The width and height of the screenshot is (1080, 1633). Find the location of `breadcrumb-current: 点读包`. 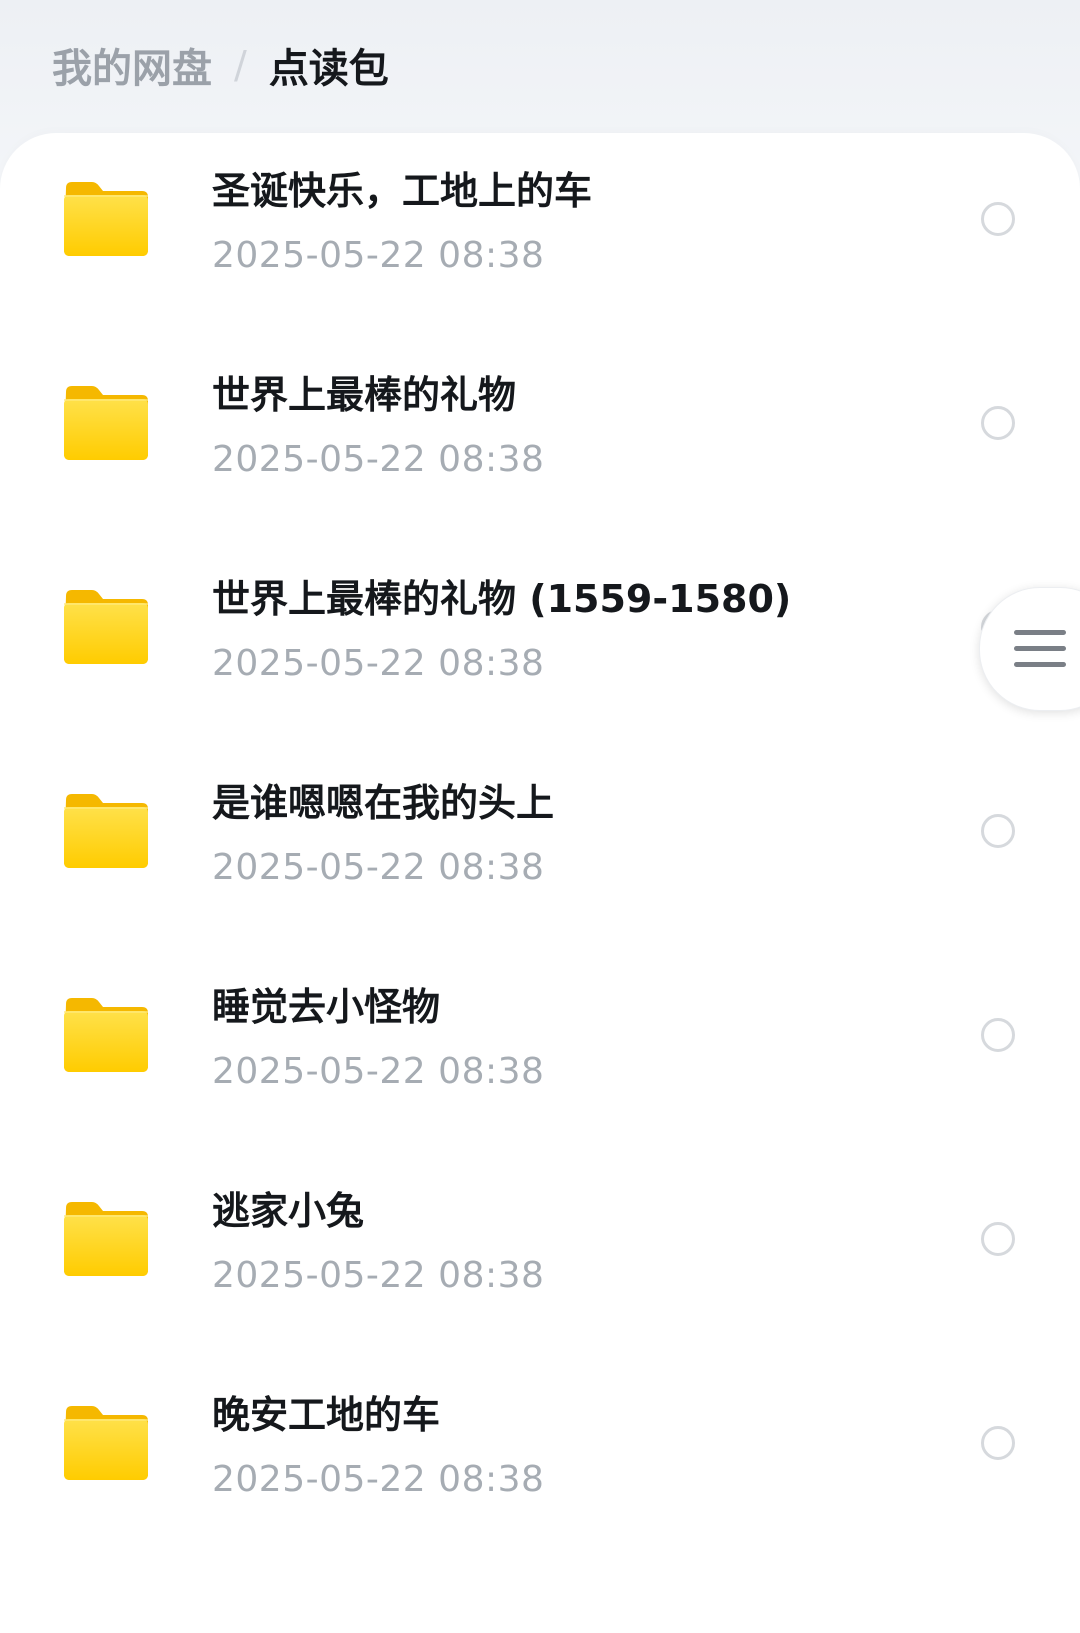

breadcrumb-current: 点读包 is located at coordinates (328, 69).